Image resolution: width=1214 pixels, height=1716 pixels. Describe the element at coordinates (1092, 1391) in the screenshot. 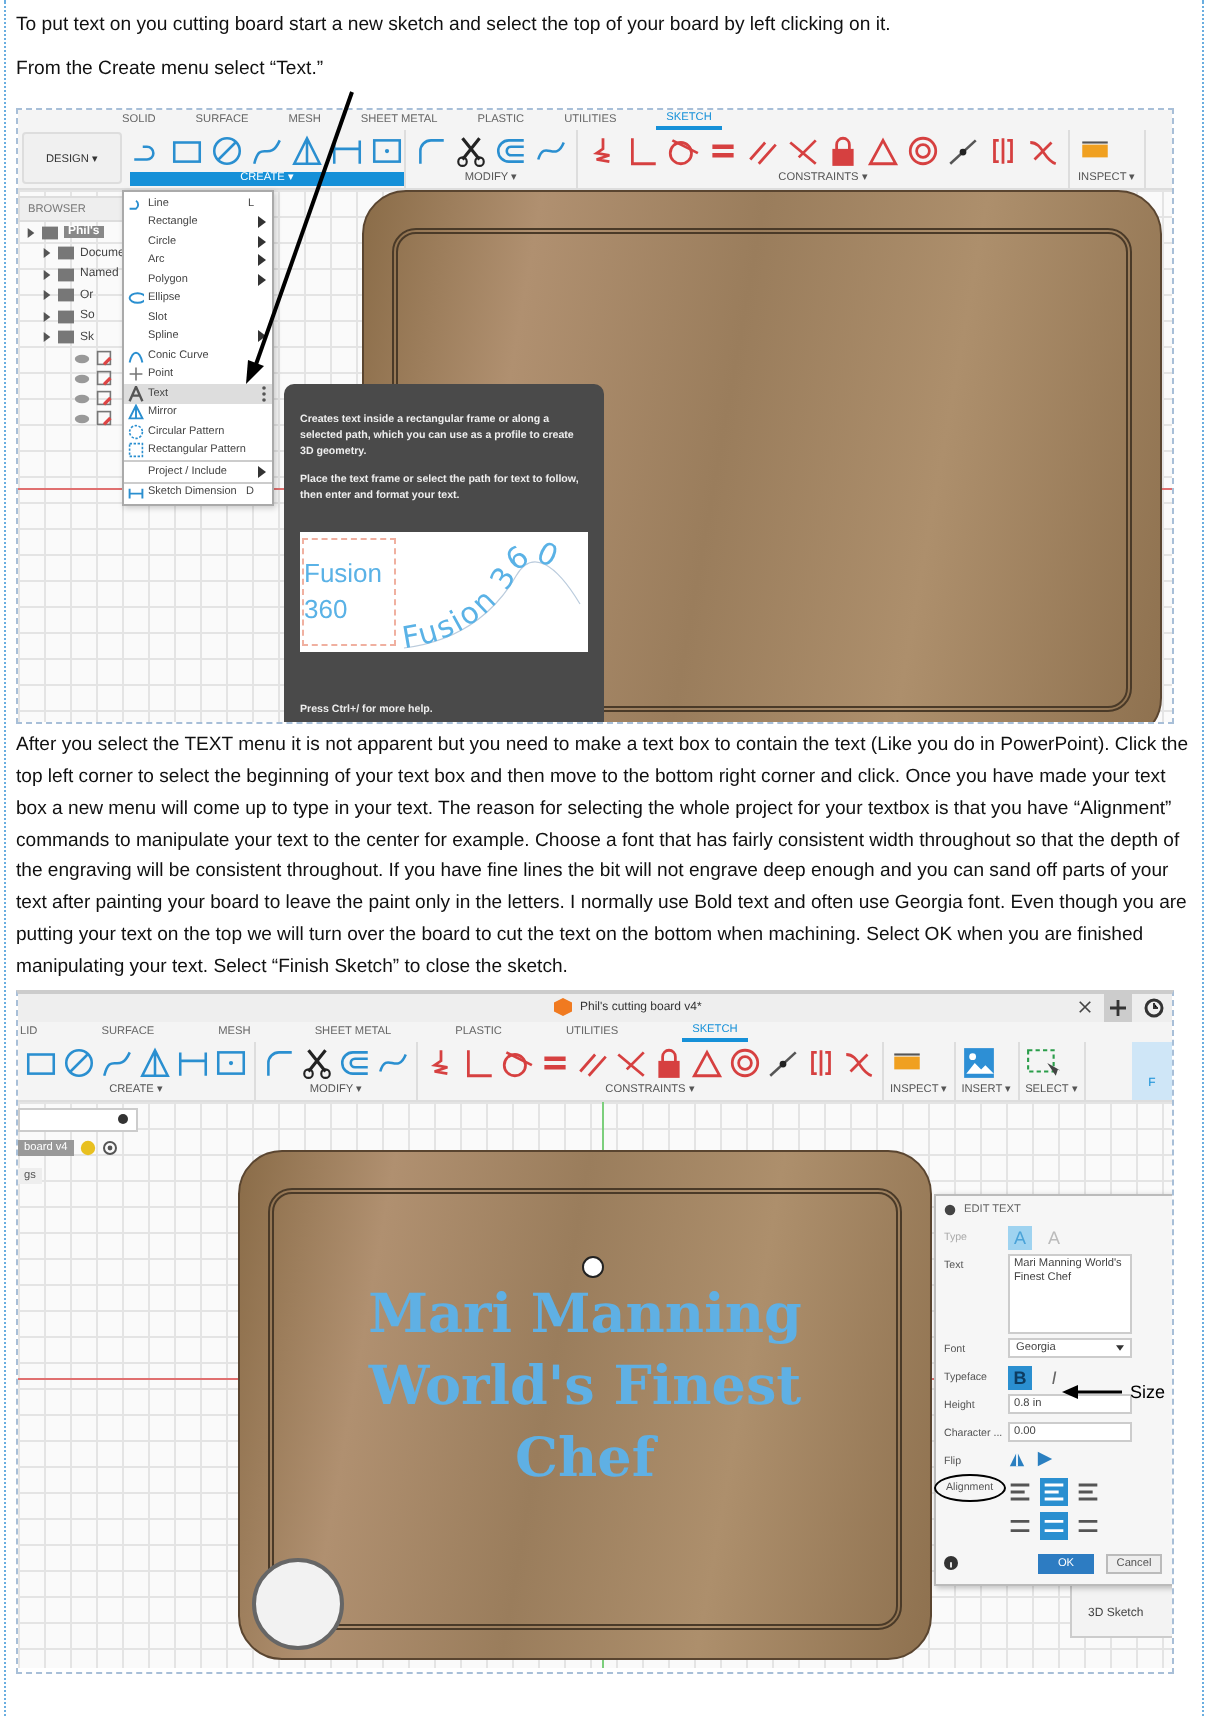

I see `pointer-arrow` at that location.